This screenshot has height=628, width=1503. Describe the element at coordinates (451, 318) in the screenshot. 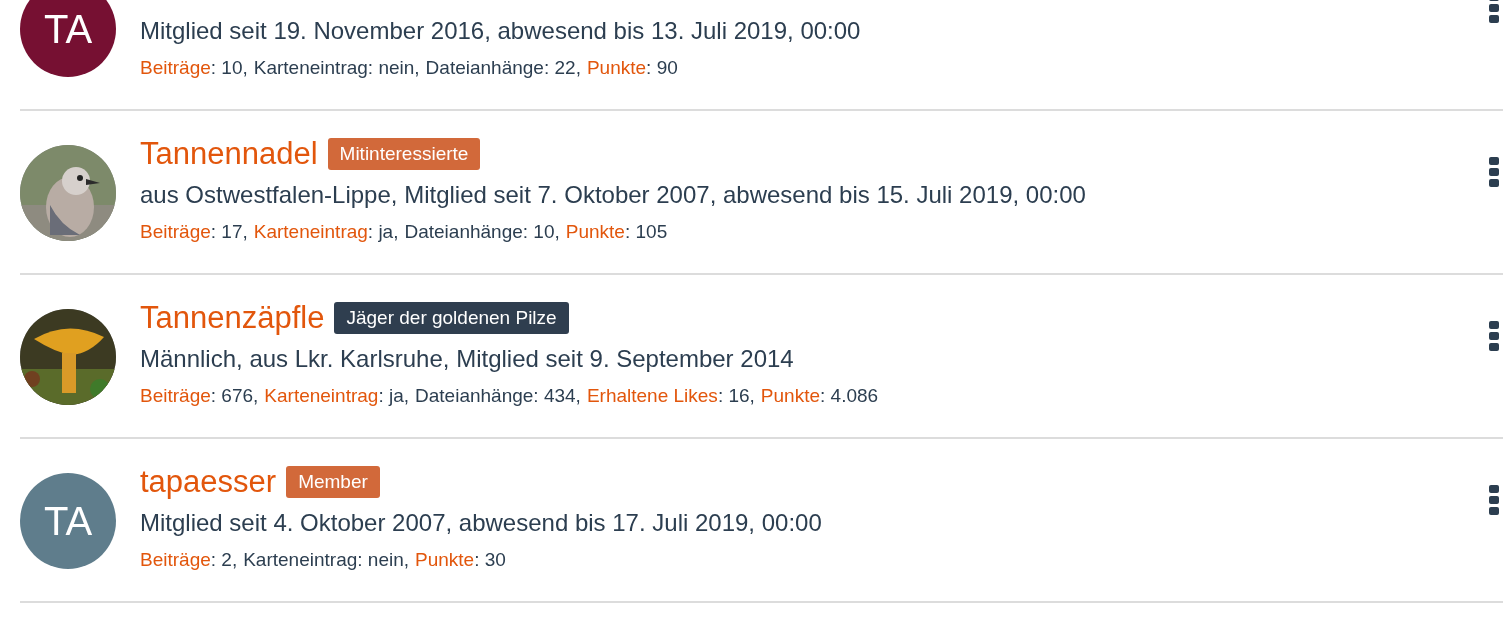

I see `user-title-badge: Jäger der goldenen Pilze` at that location.